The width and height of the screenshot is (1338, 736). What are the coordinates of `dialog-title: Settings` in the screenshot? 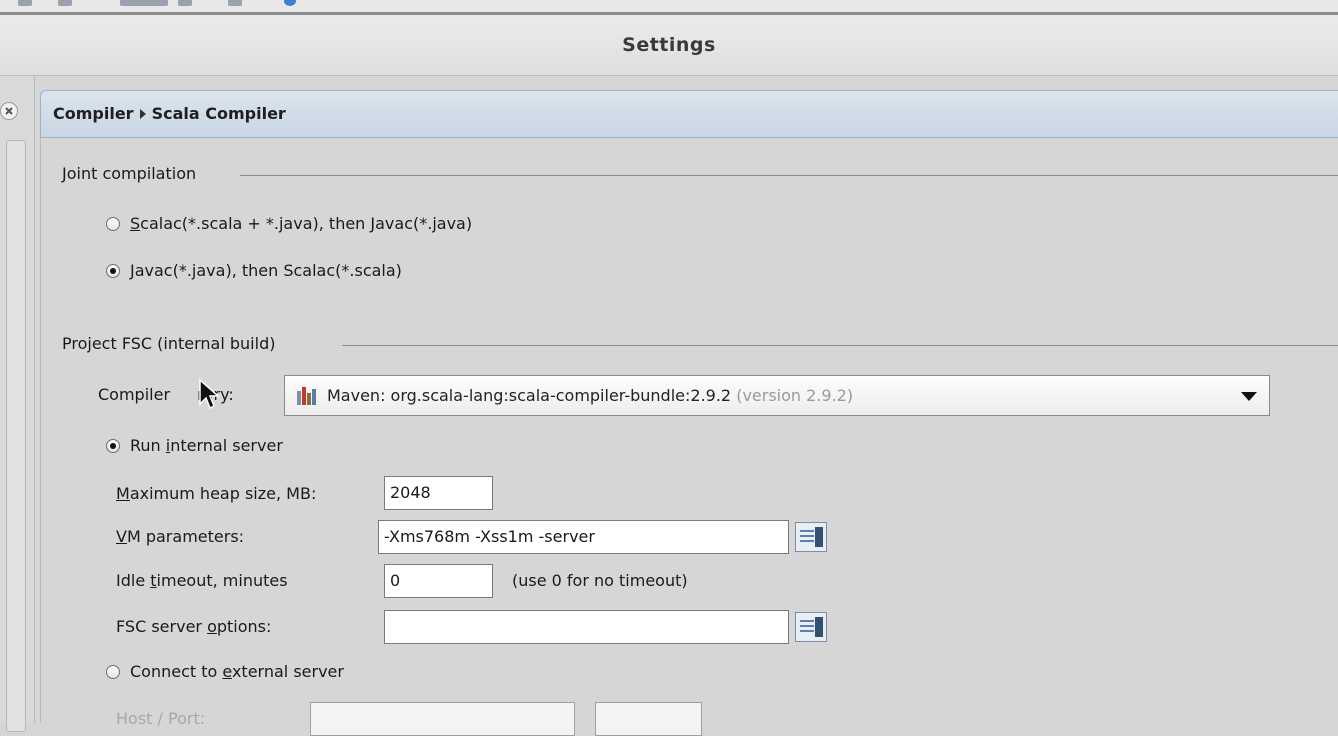 It's located at (669, 45).